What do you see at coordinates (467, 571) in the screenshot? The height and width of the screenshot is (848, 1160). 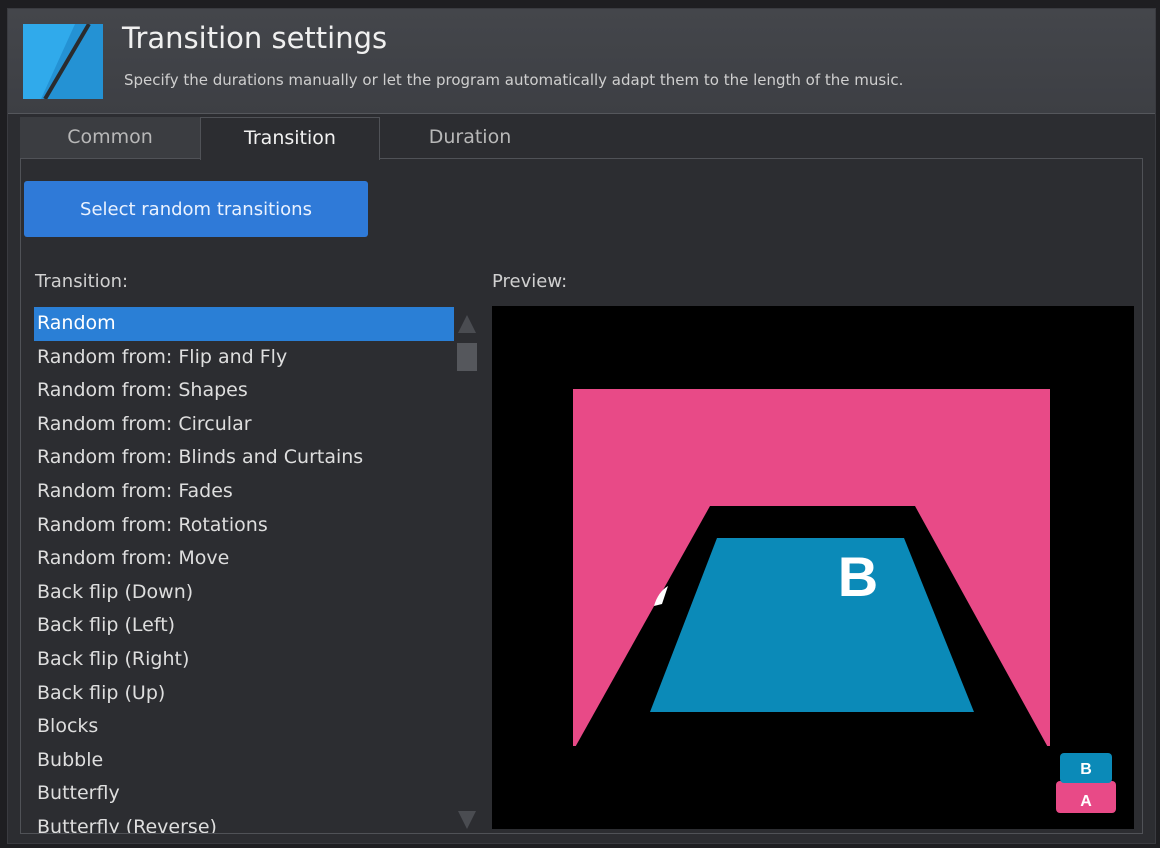 I see `transition-list-scrollbar` at bounding box center [467, 571].